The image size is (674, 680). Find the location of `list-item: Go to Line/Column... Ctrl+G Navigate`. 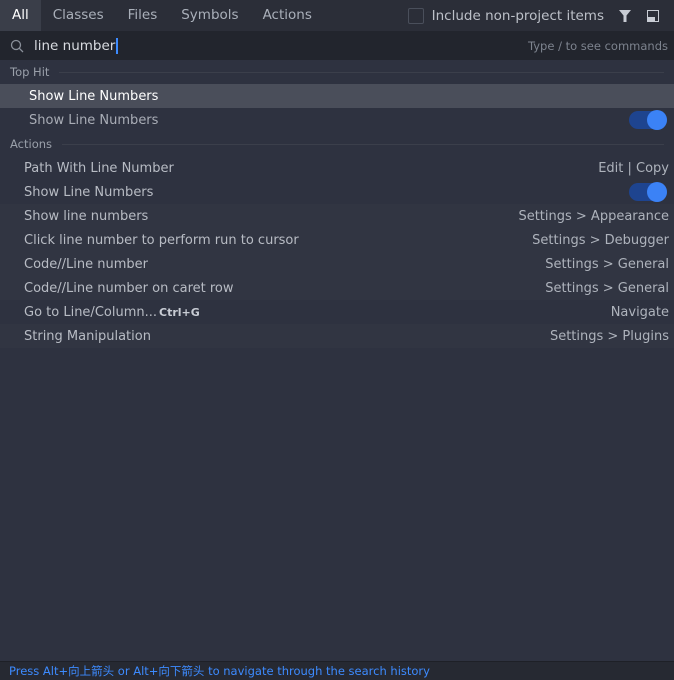

list-item: Go to Line/Column... Ctrl+G Navigate is located at coordinates (337, 312).